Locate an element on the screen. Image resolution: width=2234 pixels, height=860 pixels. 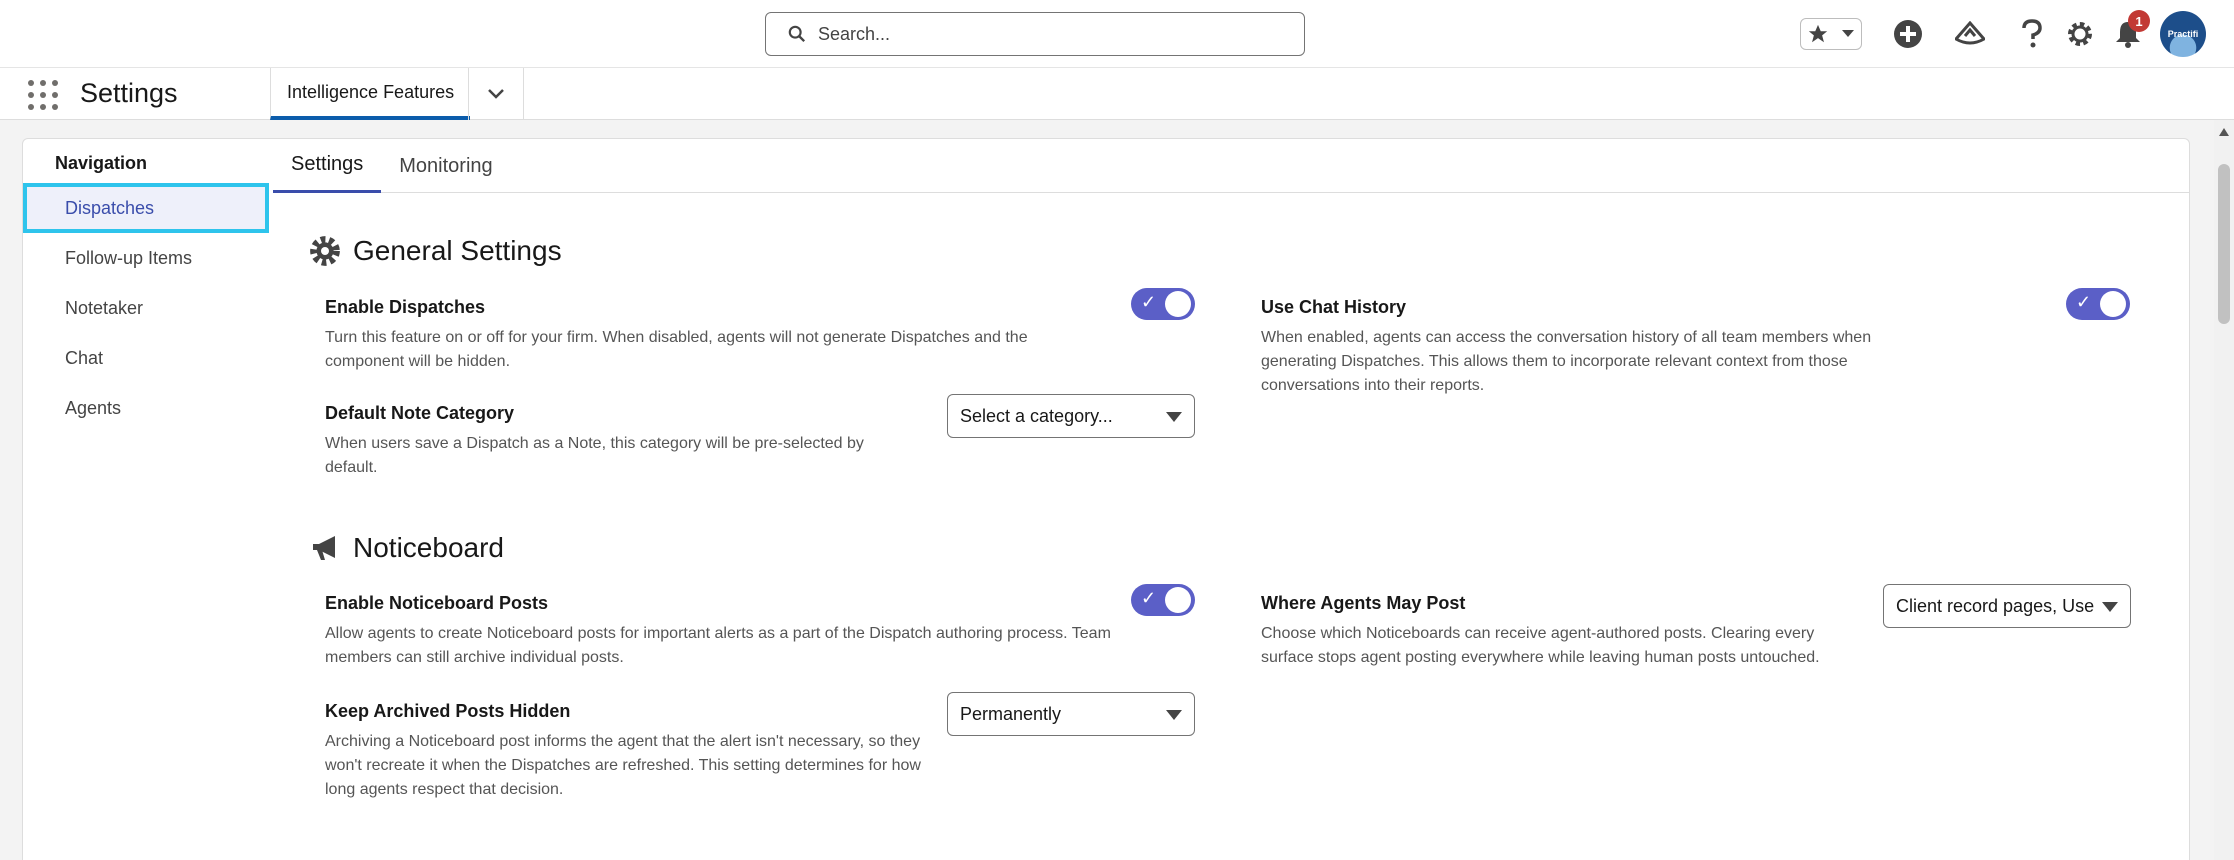
nav-tab-label: Intelligence Features is located at coordinates (371, 91).